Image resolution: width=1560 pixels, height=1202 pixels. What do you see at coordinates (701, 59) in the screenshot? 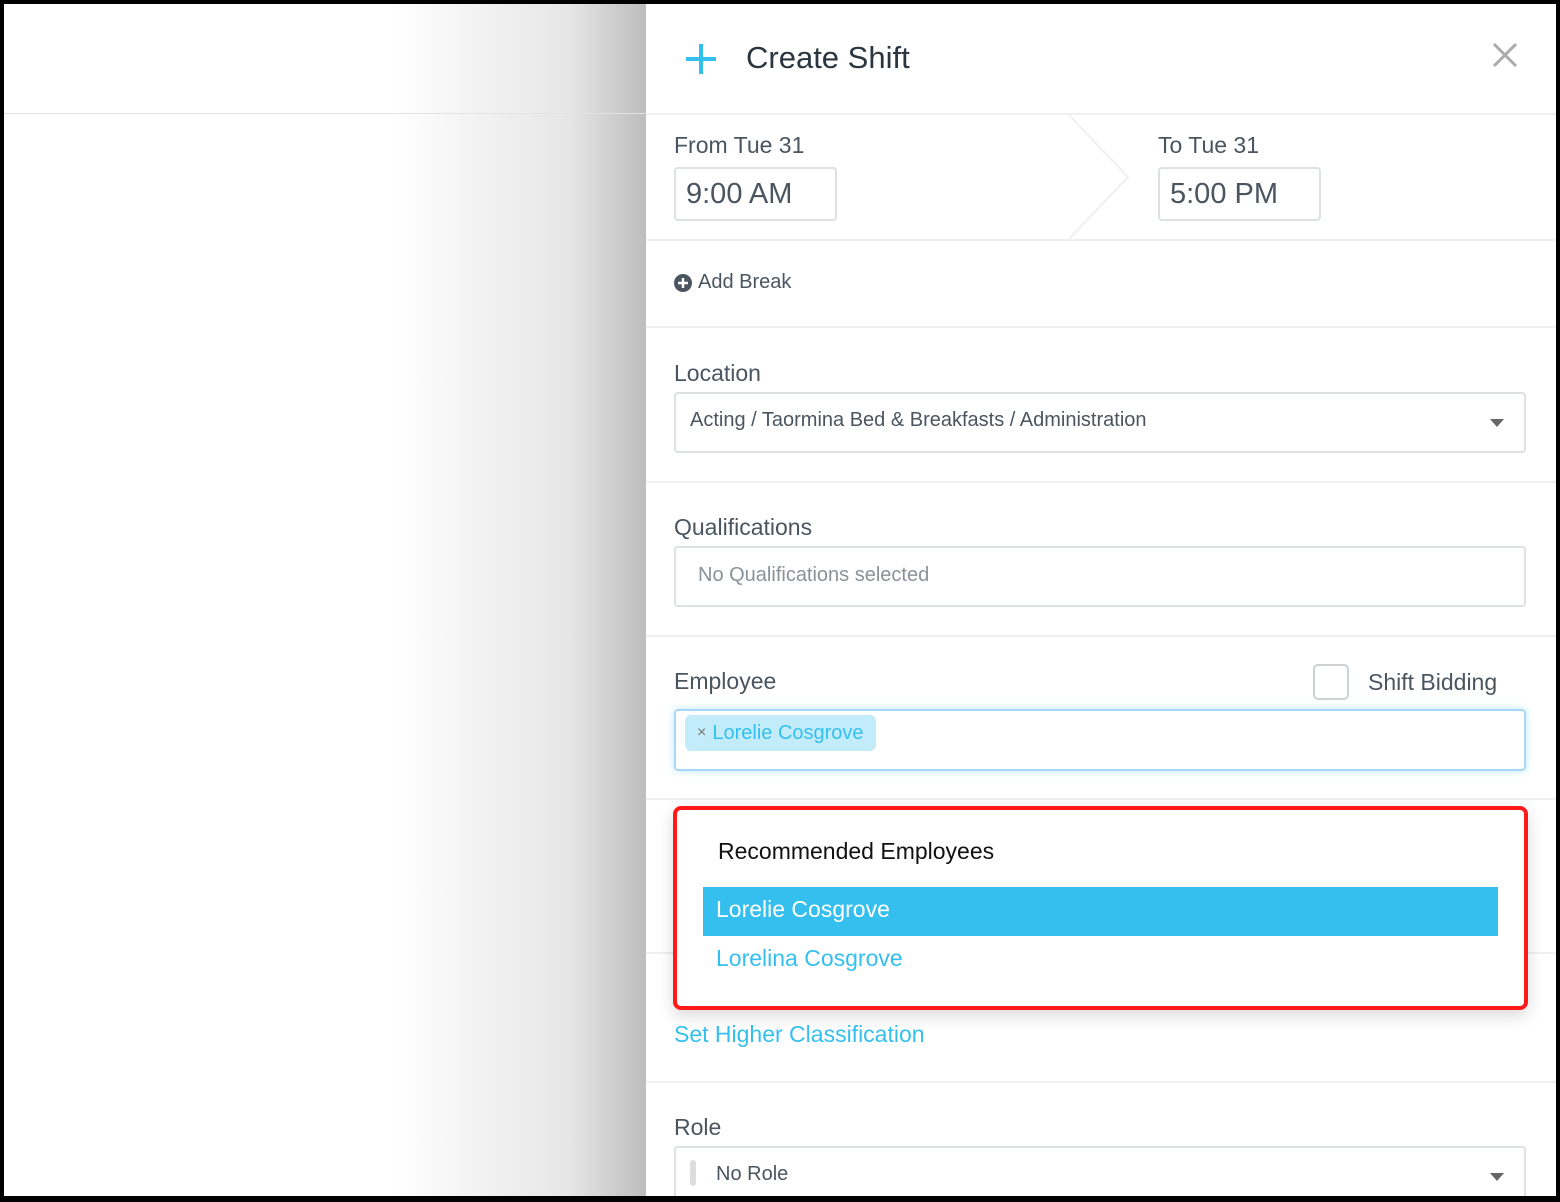
I see `plus-icon` at bounding box center [701, 59].